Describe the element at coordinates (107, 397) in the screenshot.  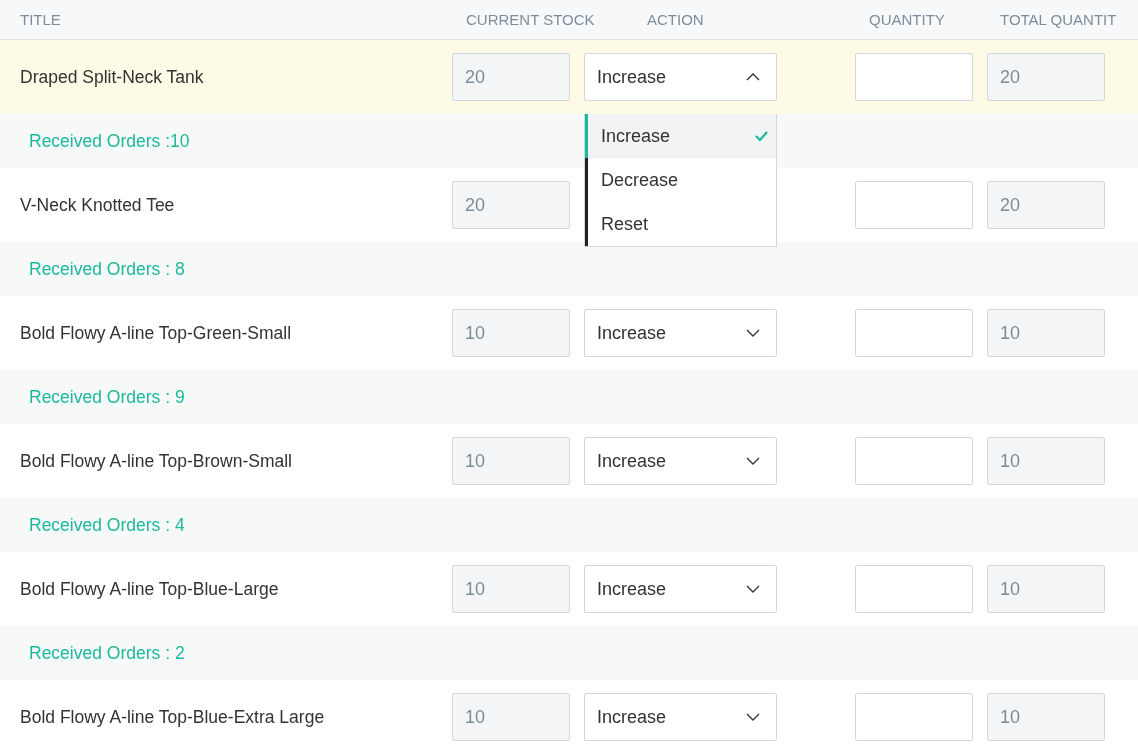
I see `received-orders: Received Orders : 9` at that location.